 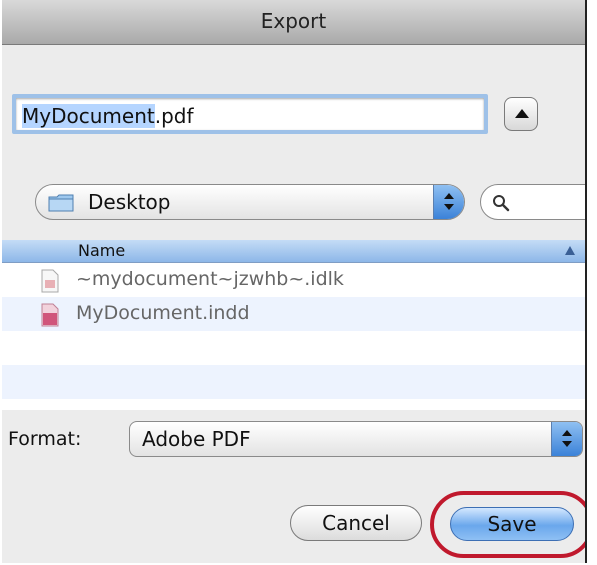 I want to click on indesign-doc-icon, so click(x=50, y=315).